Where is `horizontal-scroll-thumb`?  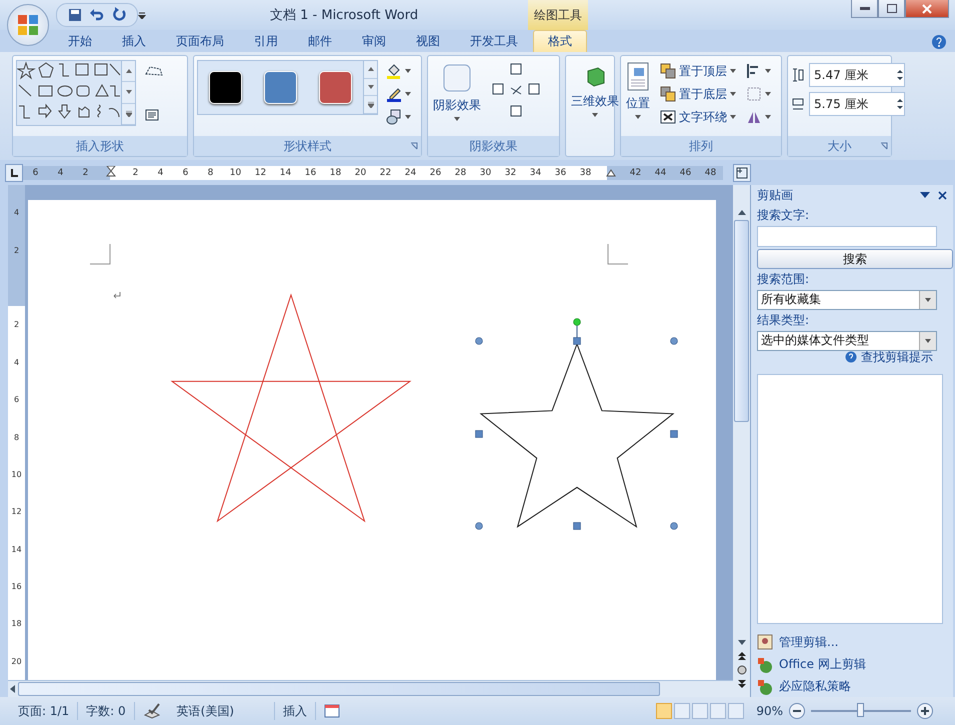
horizontal-scroll-thumb is located at coordinates (339, 689).